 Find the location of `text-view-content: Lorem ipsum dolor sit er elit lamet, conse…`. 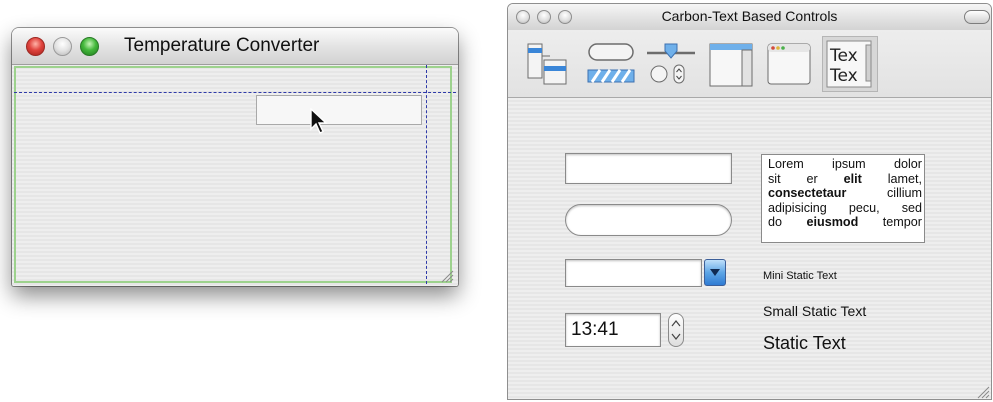

text-view-content: Lorem ipsum dolor sit er elit lamet, conse… is located at coordinates (845, 193).